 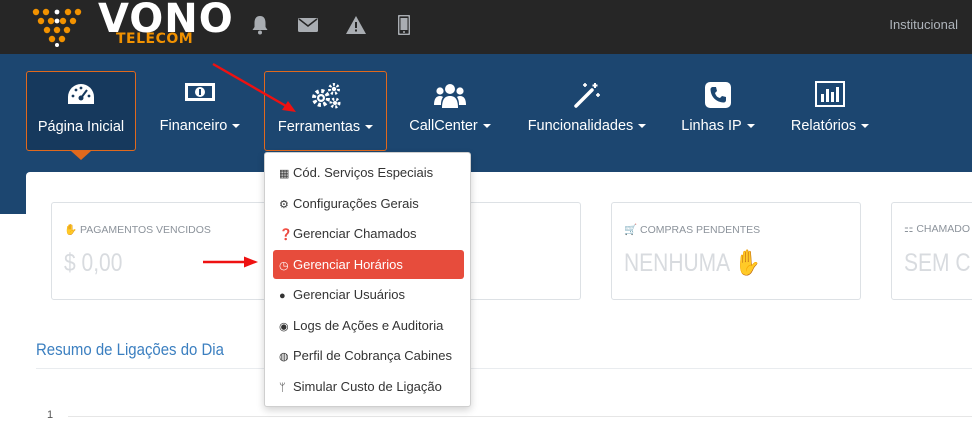 What do you see at coordinates (249, 85) in the screenshot?
I see `arrow-to-ferramentas` at bounding box center [249, 85].